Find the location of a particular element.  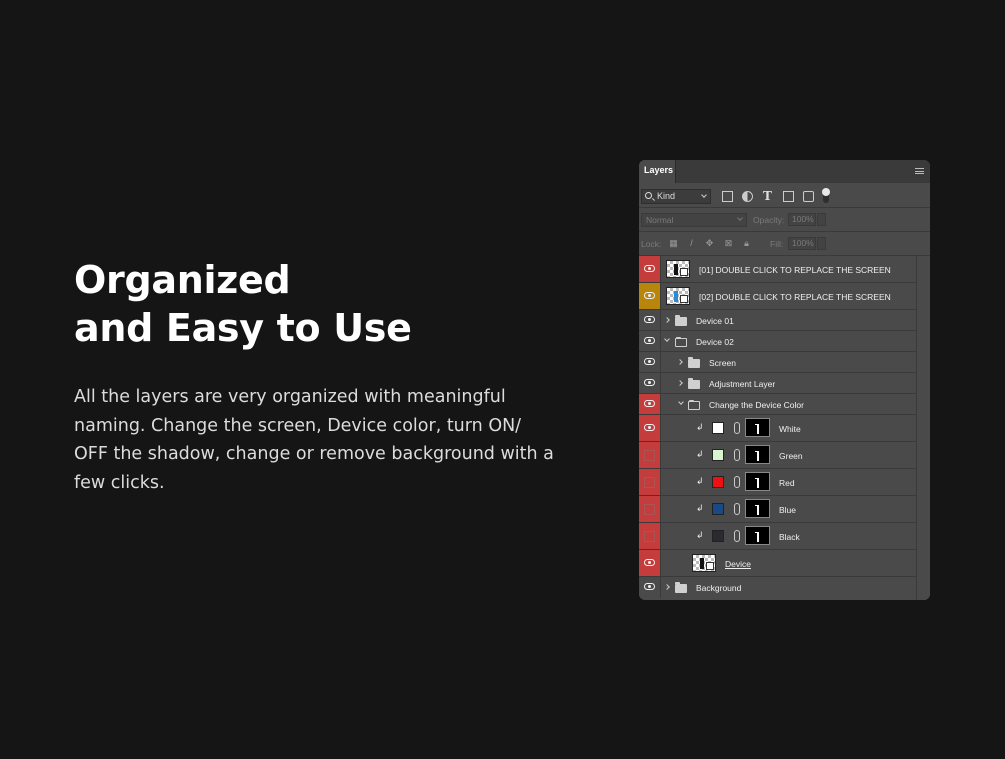

color-layer-row: ↲ Green is located at coordinates (784, 455).